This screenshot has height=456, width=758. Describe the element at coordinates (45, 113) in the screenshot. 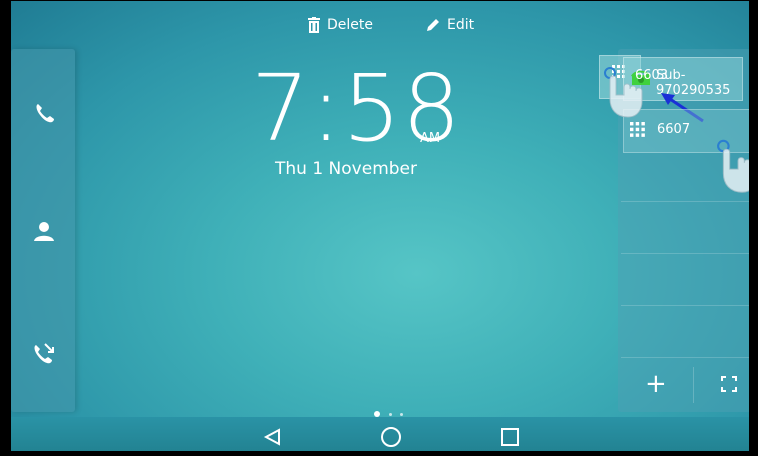

I see `phone-icon` at that location.